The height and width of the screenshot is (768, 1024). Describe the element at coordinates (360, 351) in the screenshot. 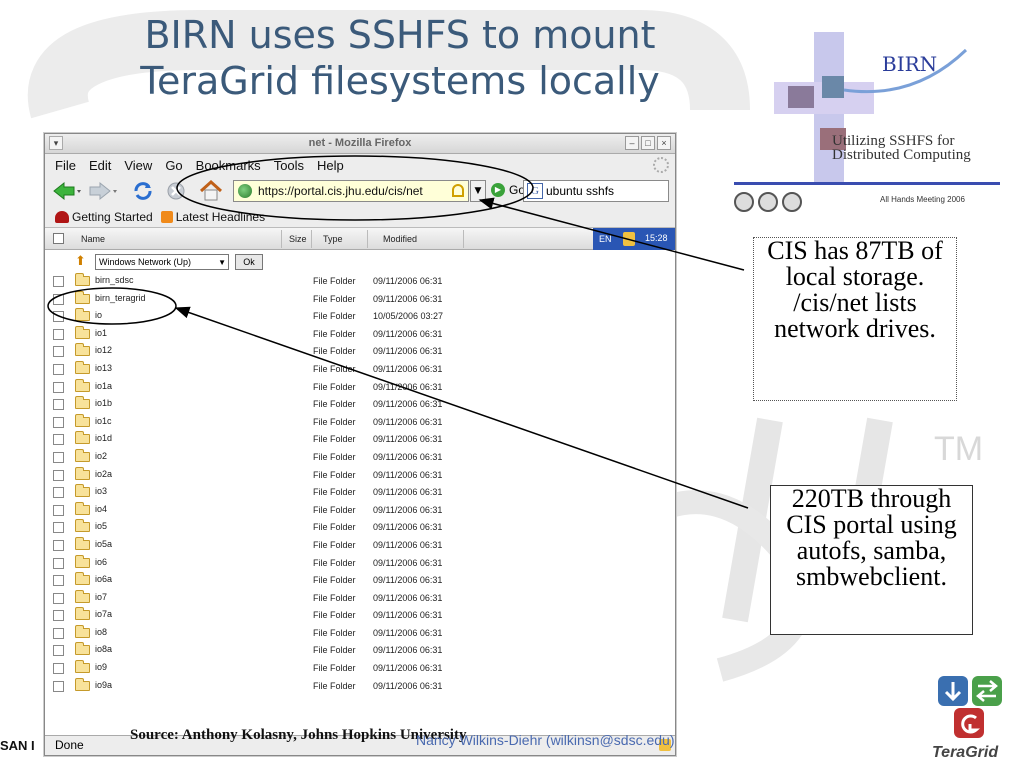

I see `table-row: io12 File Folder 09/11/2006 06:31` at that location.